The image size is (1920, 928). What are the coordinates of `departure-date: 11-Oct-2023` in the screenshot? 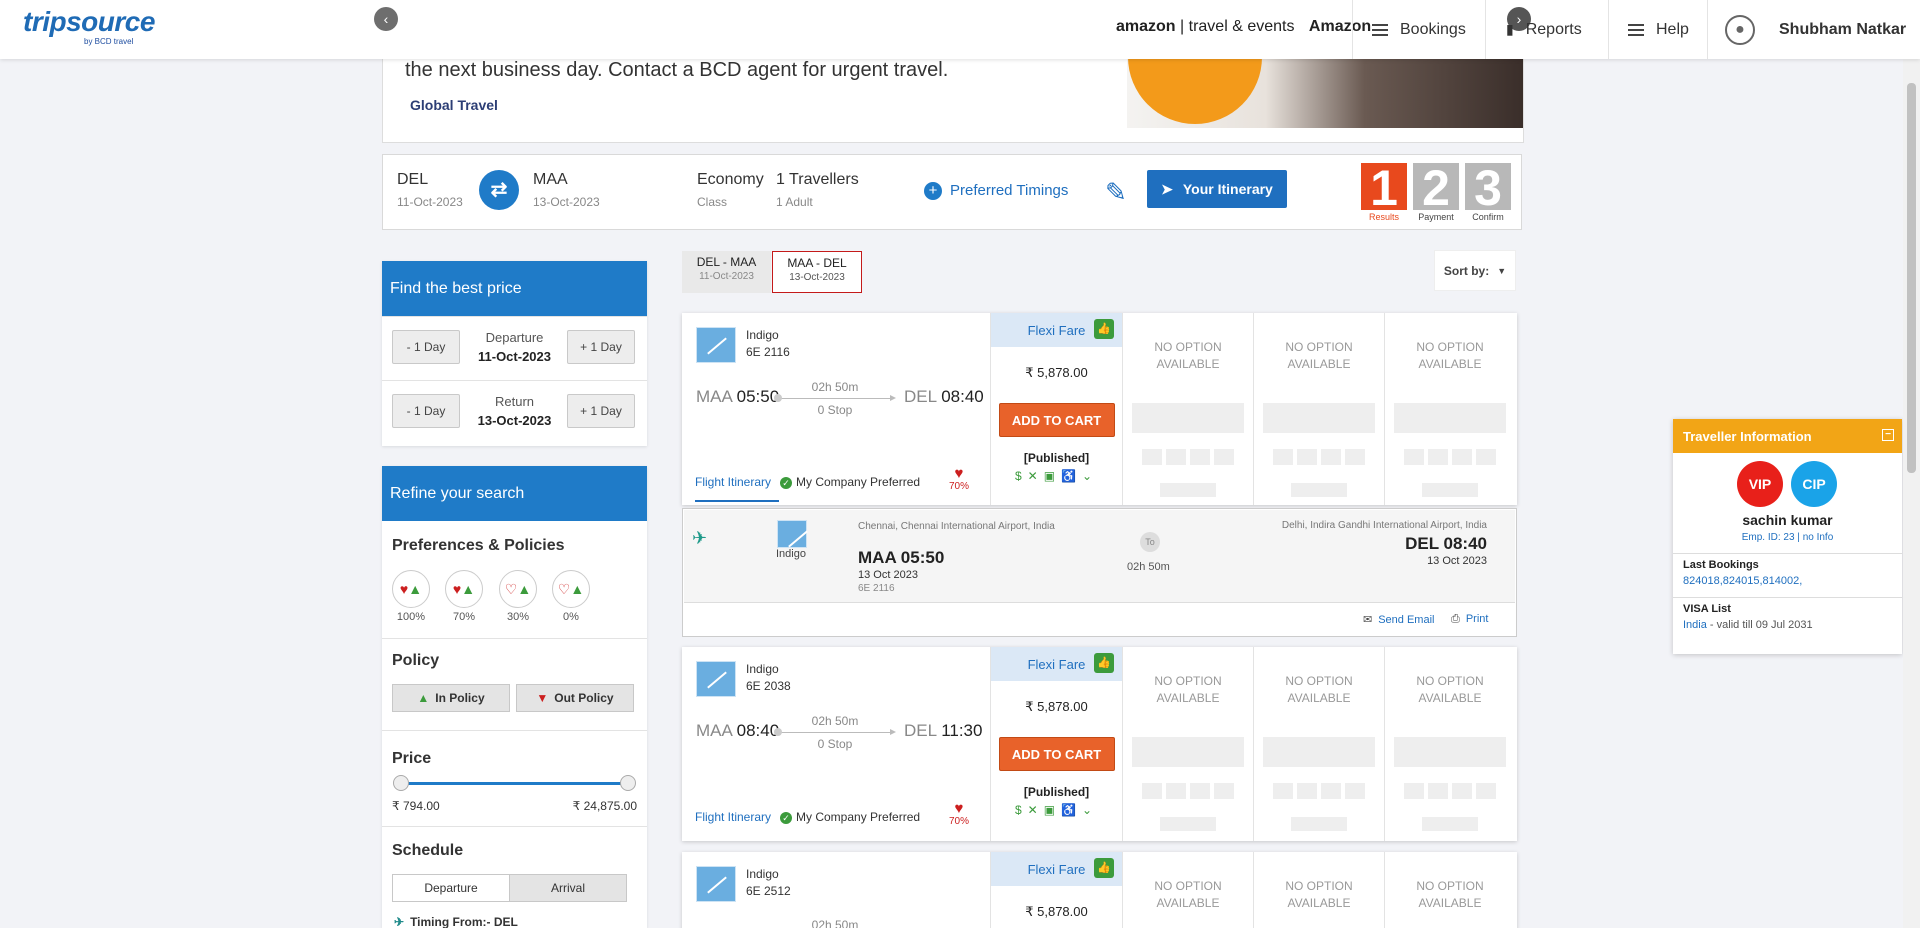 It's located at (514, 356).